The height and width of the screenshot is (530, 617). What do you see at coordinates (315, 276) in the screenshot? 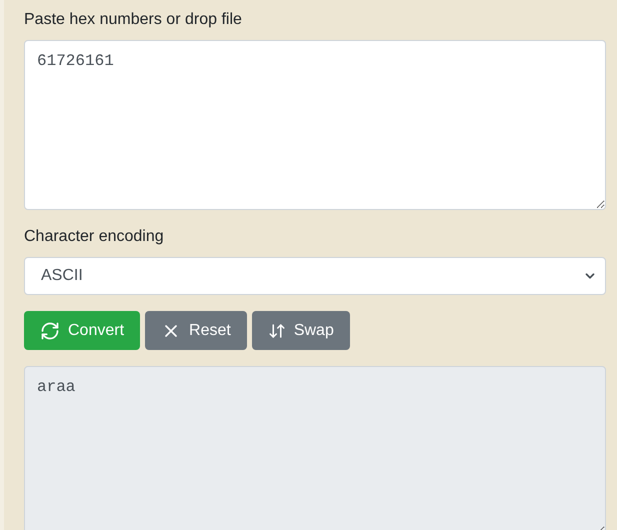
I see `encoding-select: ASCII` at bounding box center [315, 276].